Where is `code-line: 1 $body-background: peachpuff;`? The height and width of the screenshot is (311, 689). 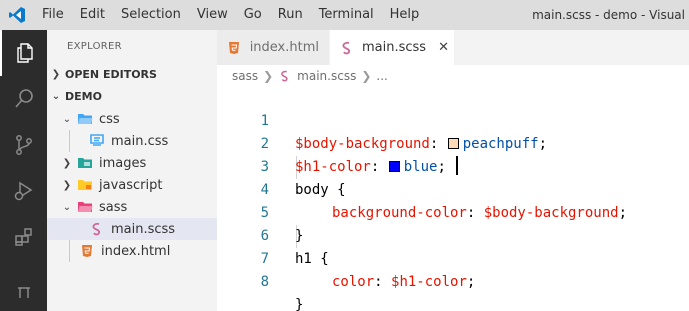 code-line: 1 $body-background: peachpuff; is located at coordinates (453, 119).